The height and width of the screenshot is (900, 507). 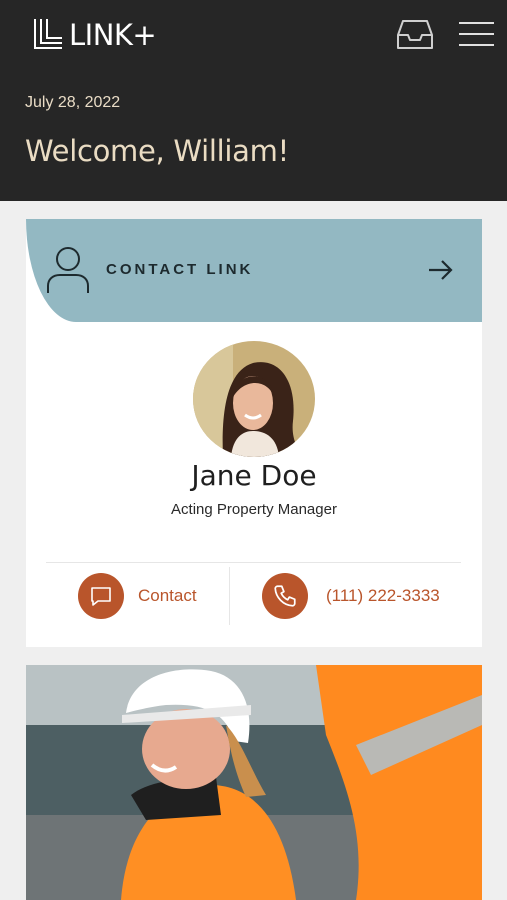 I want to click on contact-role: Acting Property Manager, so click(x=254, y=509).